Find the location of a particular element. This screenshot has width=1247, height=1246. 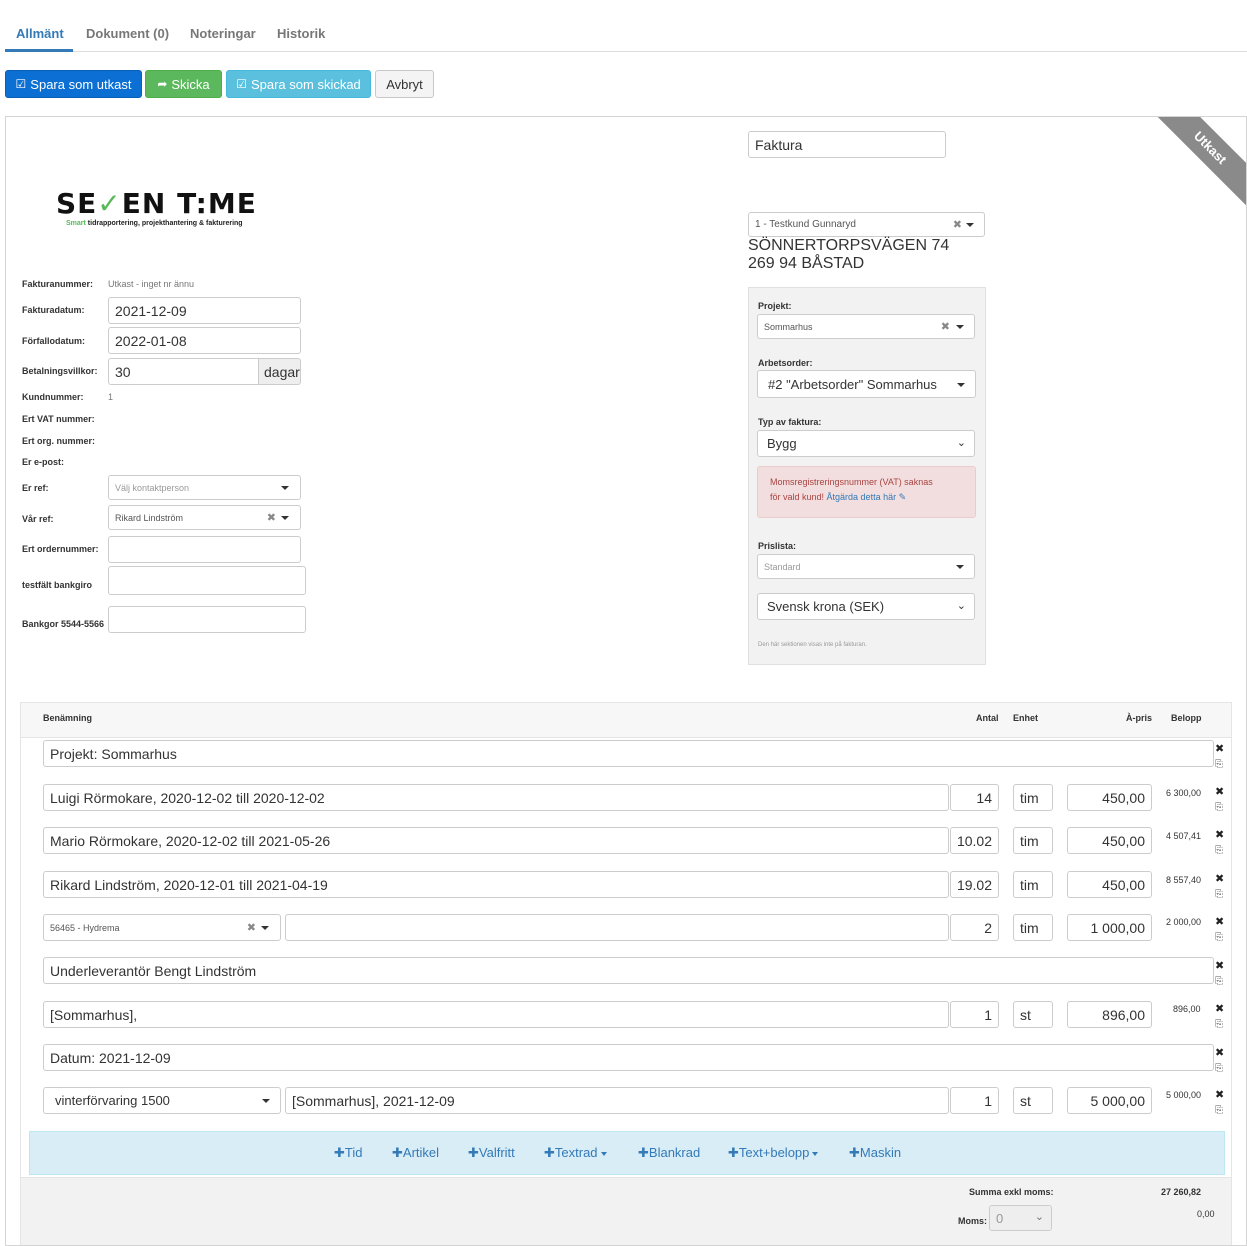

tab-documents: Dokument (0) is located at coordinates (127, 33).